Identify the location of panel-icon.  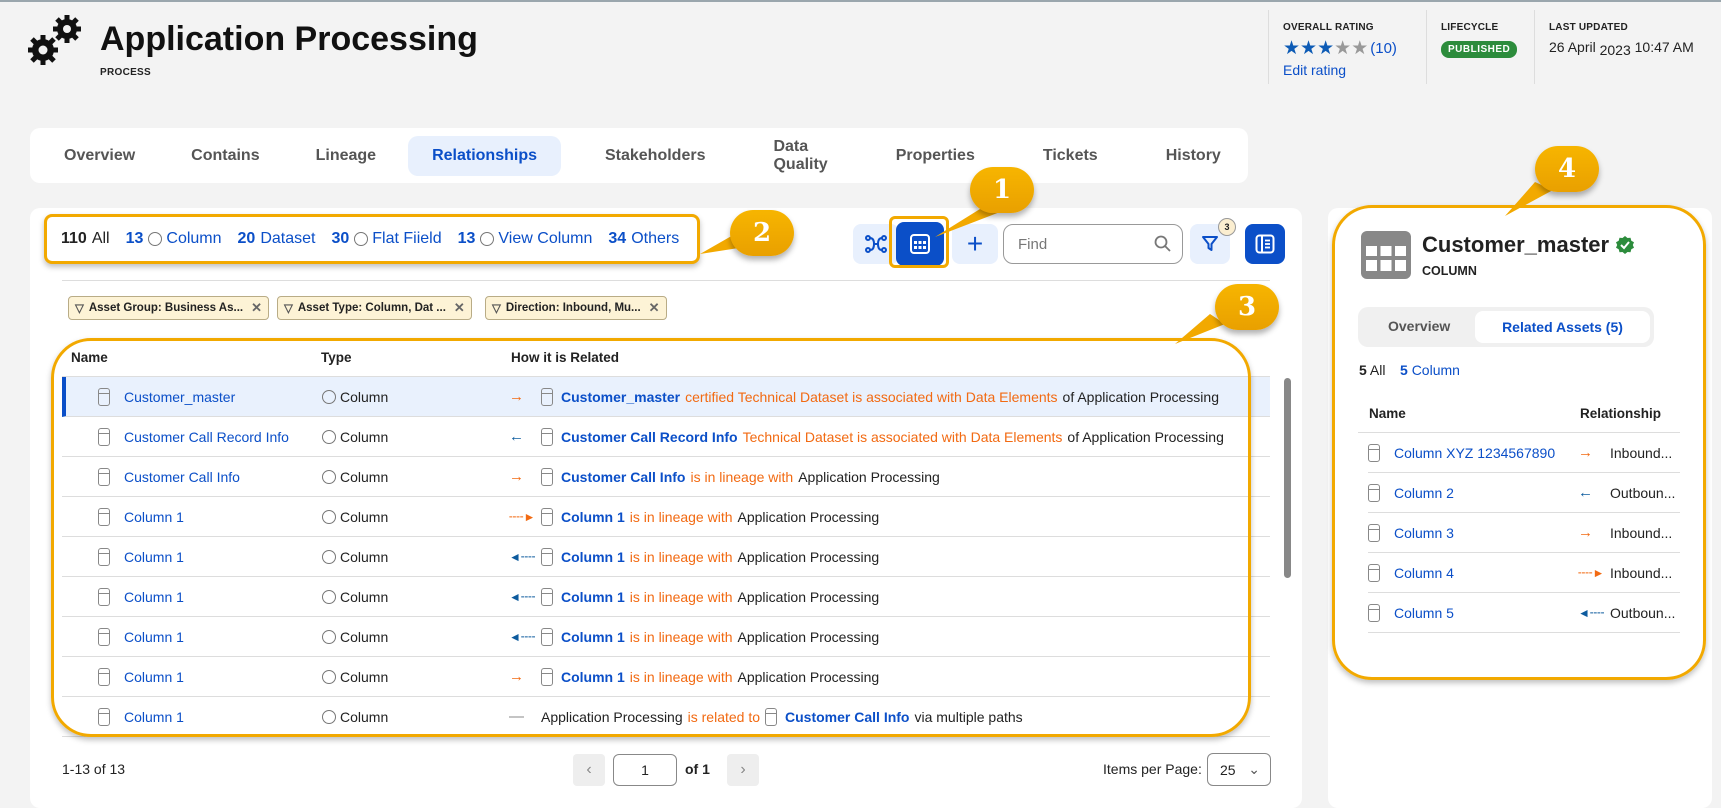
(1265, 244).